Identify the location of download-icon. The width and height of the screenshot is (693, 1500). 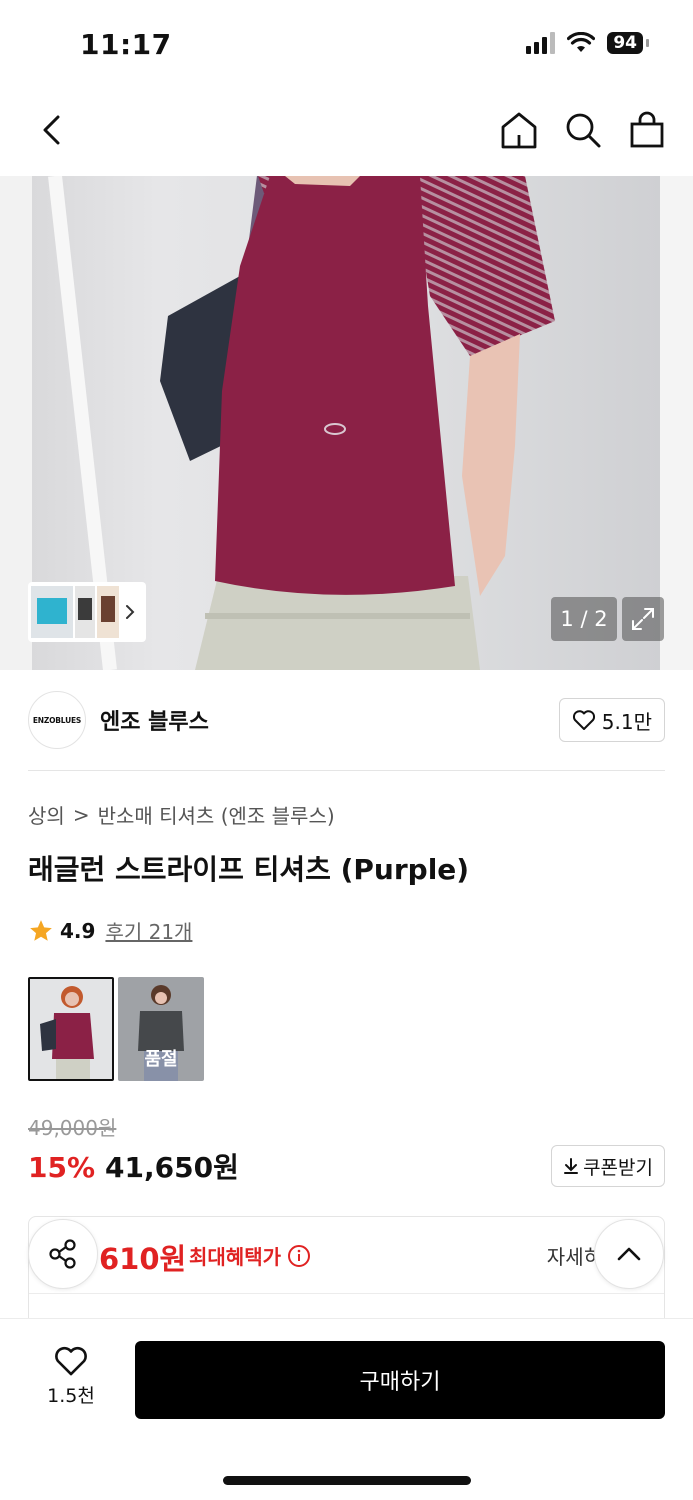
(571, 1166).